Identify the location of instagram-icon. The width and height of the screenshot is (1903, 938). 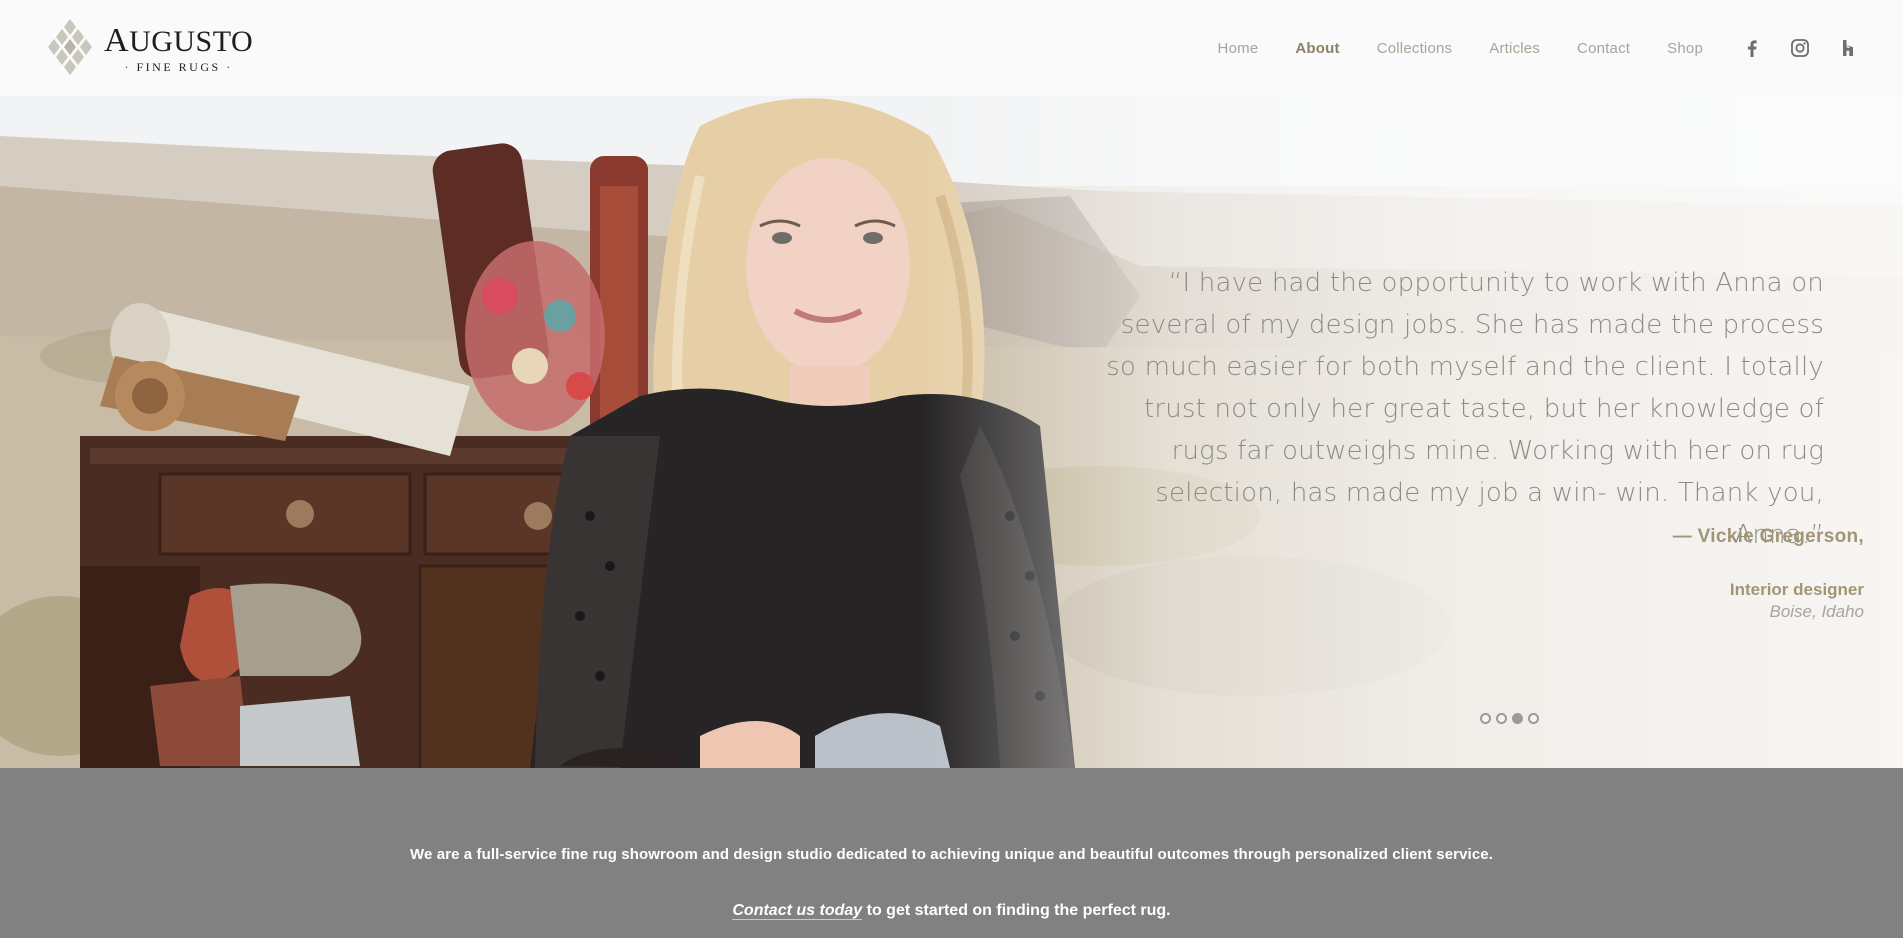
(1800, 48).